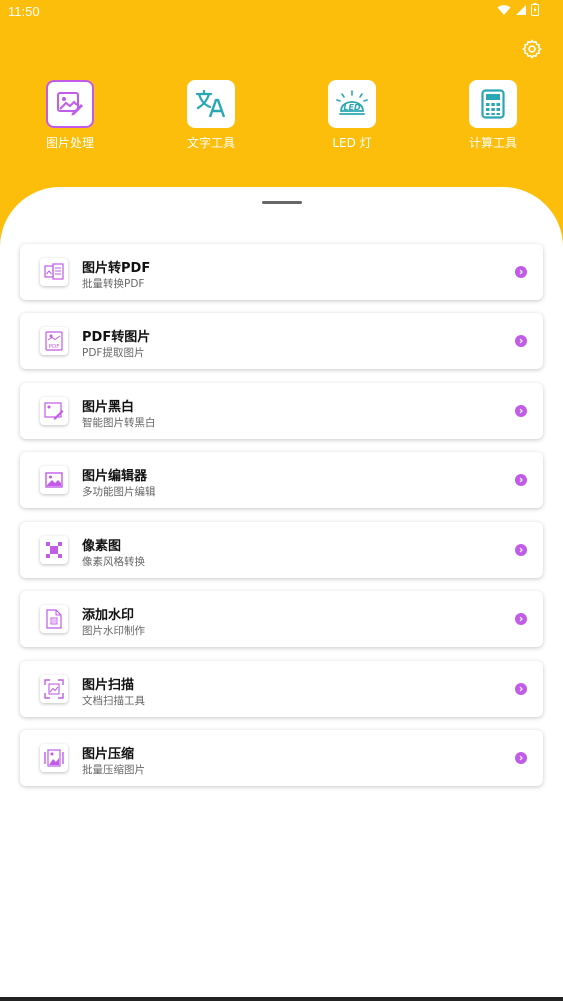 The height and width of the screenshot is (1001, 563). What do you see at coordinates (281, 272) in the screenshot?
I see `feature-image-to-pdf: 图片转PDF 批量转换PDF` at bounding box center [281, 272].